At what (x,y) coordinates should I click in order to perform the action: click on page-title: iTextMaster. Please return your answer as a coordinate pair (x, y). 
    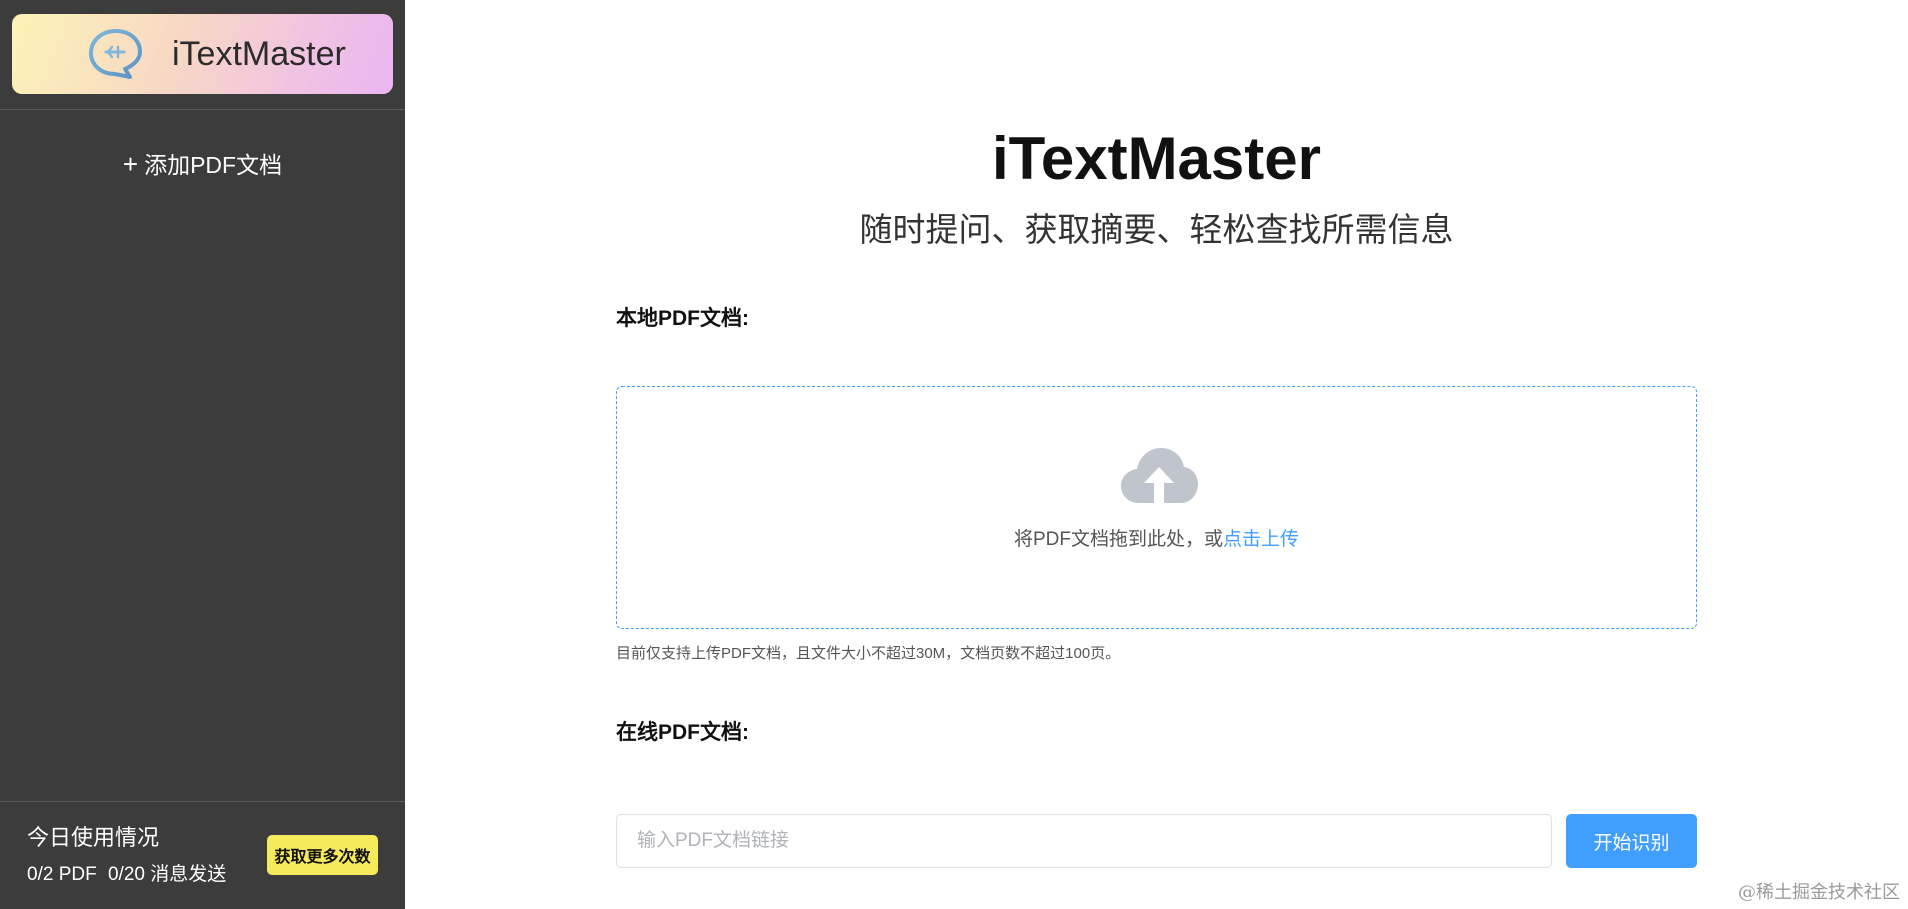
    Looking at the image, I should click on (1156, 158).